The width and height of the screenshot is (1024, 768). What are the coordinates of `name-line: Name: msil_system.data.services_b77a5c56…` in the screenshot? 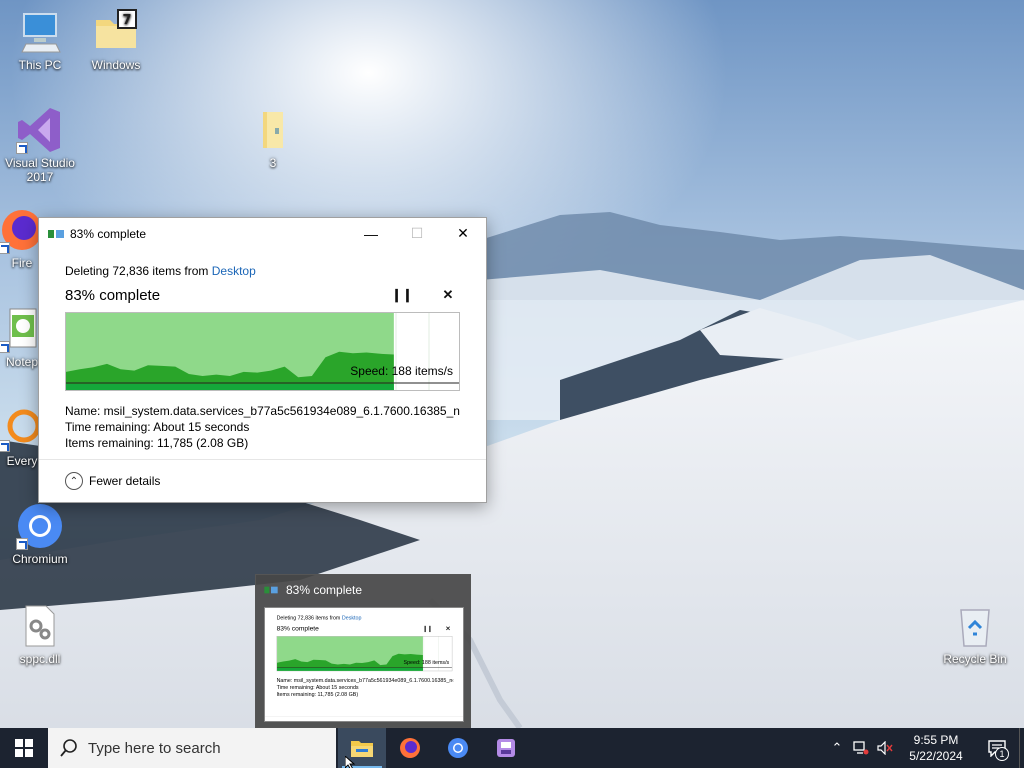 It's located at (262, 411).